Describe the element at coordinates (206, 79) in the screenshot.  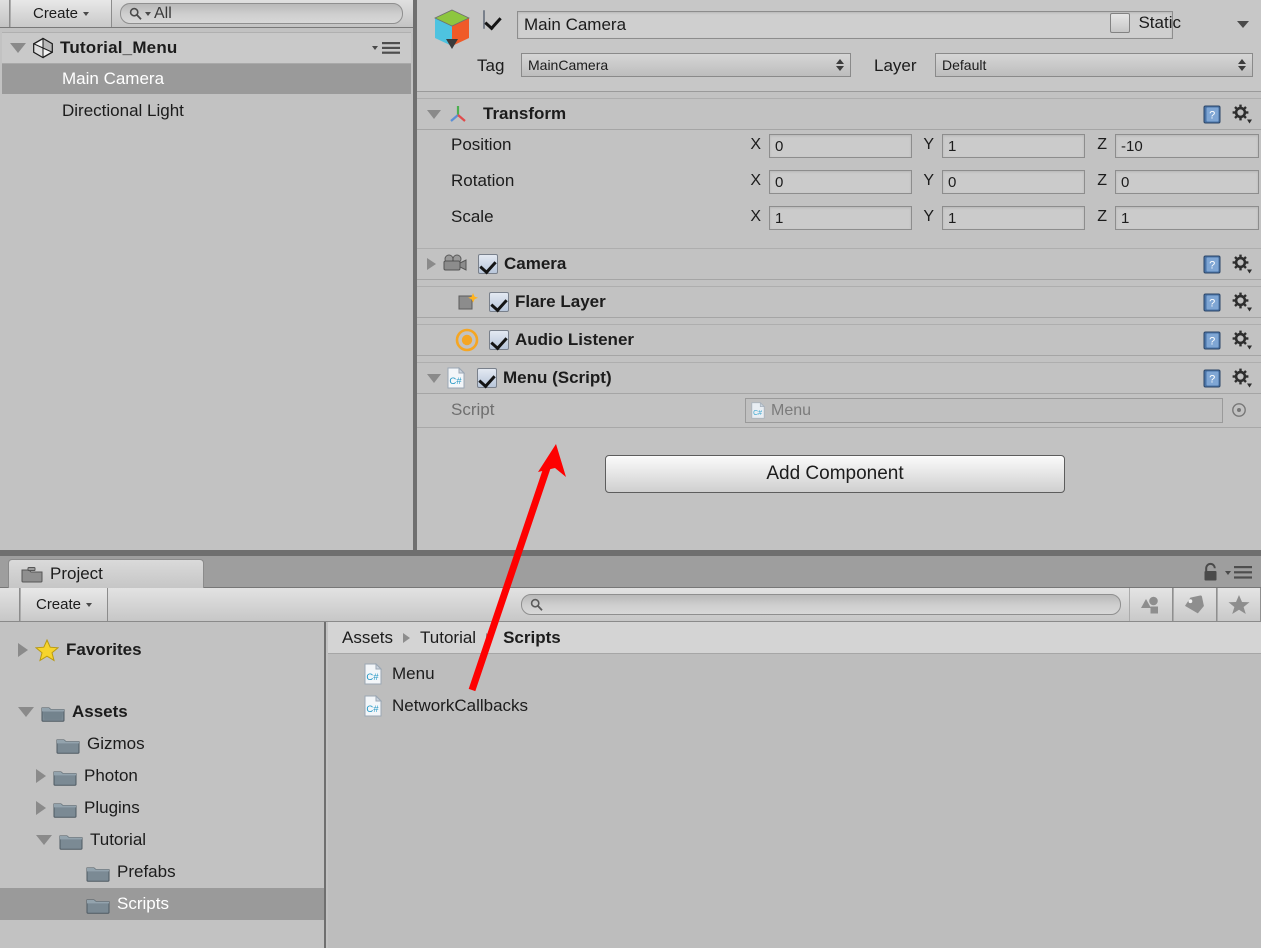
I see `hierarchy-item-main-camera: Main Camera` at that location.